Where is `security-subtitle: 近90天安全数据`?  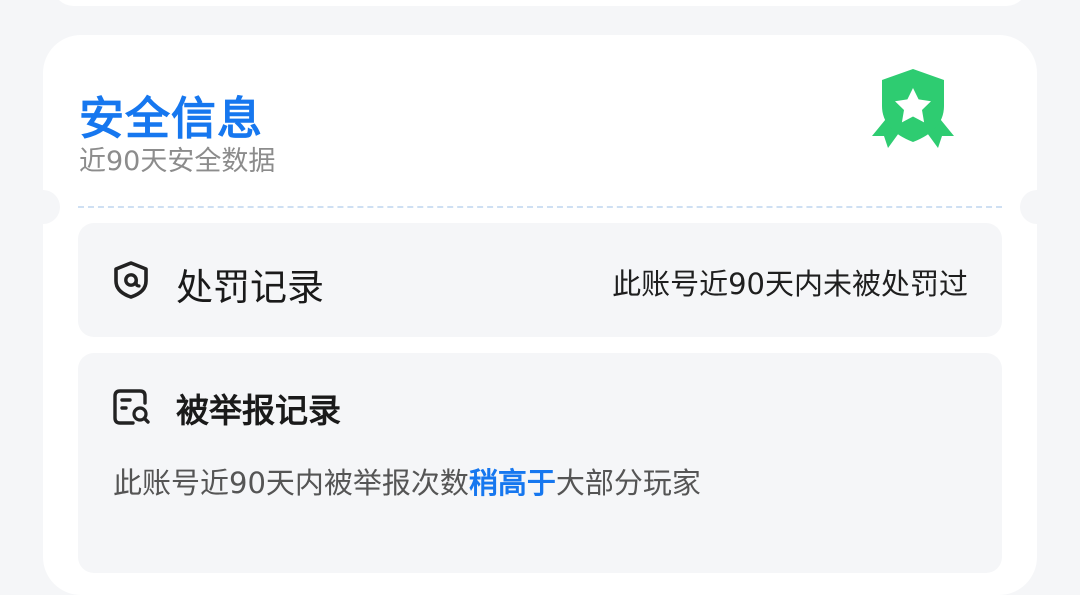
security-subtitle: 近90天安全数据 is located at coordinates (177, 161).